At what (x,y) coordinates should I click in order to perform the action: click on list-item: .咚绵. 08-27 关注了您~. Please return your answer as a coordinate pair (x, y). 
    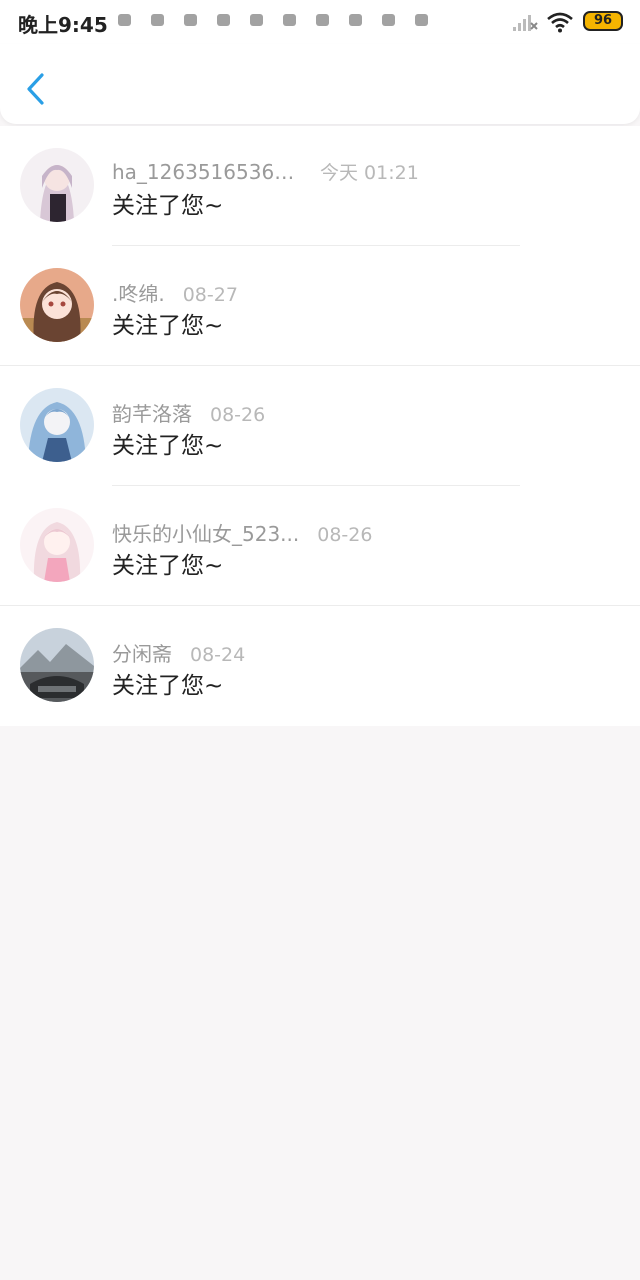
    Looking at the image, I should click on (320, 306).